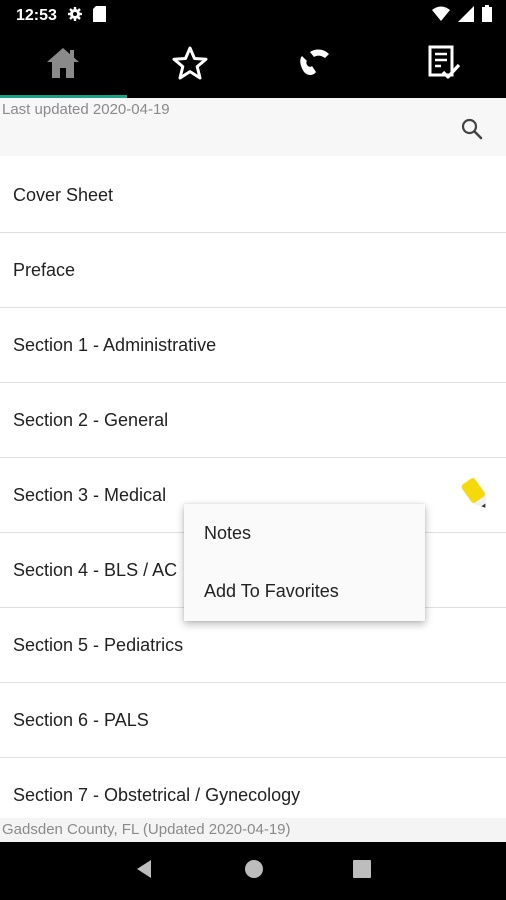 The image size is (506, 900). What do you see at coordinates (271, 590) in the screenshot?
I see `menu-item-label: Add To Favorites` at bounding box center [271, 590].